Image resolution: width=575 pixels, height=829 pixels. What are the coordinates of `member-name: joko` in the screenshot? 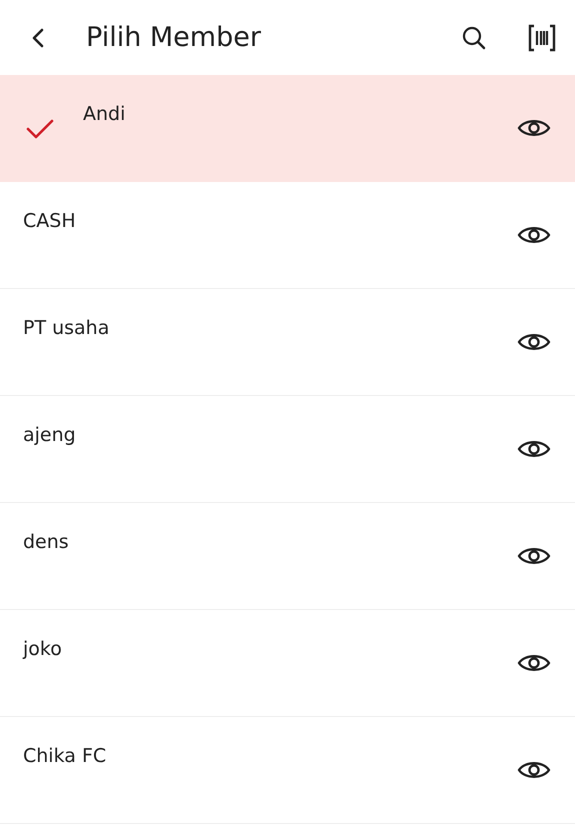 It's located at (43, 649).